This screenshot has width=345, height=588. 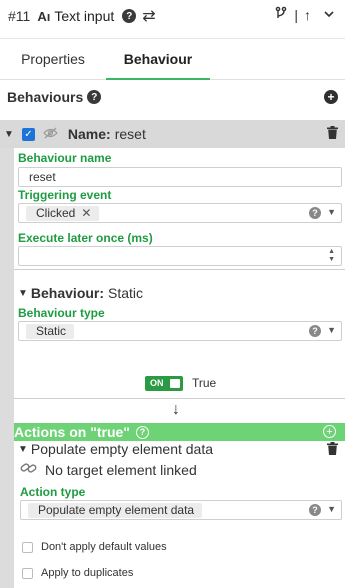 What do you see at coordinates (176, 409) in the screenshot?
I see `arrow-down-icon: ↓` at bounding box center [176, 409].